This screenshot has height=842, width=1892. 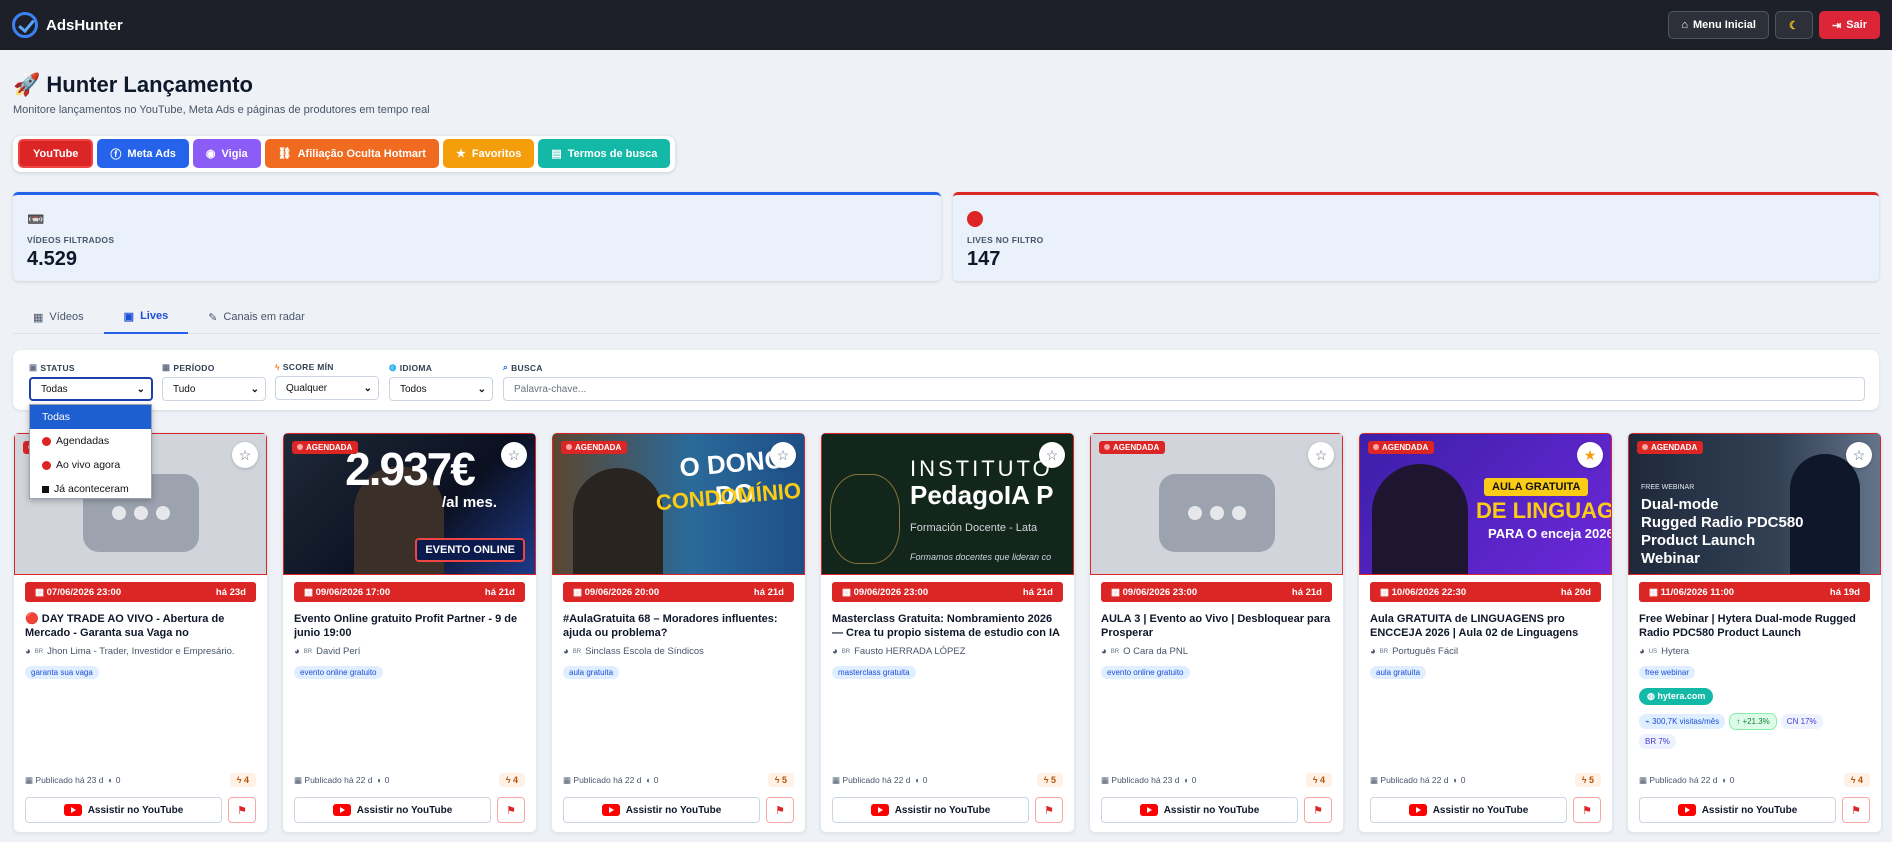 What do you see at coordinates (678, 504) in the screenshot?
I see `video-thumbnail: O DONO DO CONDOMÍNIO AGENDADA ☆` at bounding box center [678, 504].